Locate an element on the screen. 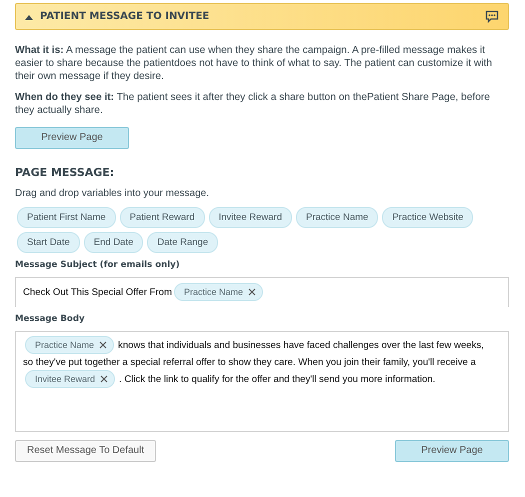 The width and height of the screenshot is (525, 497). reset-button: Reset Message To Default is located at coordinates (85, 451).